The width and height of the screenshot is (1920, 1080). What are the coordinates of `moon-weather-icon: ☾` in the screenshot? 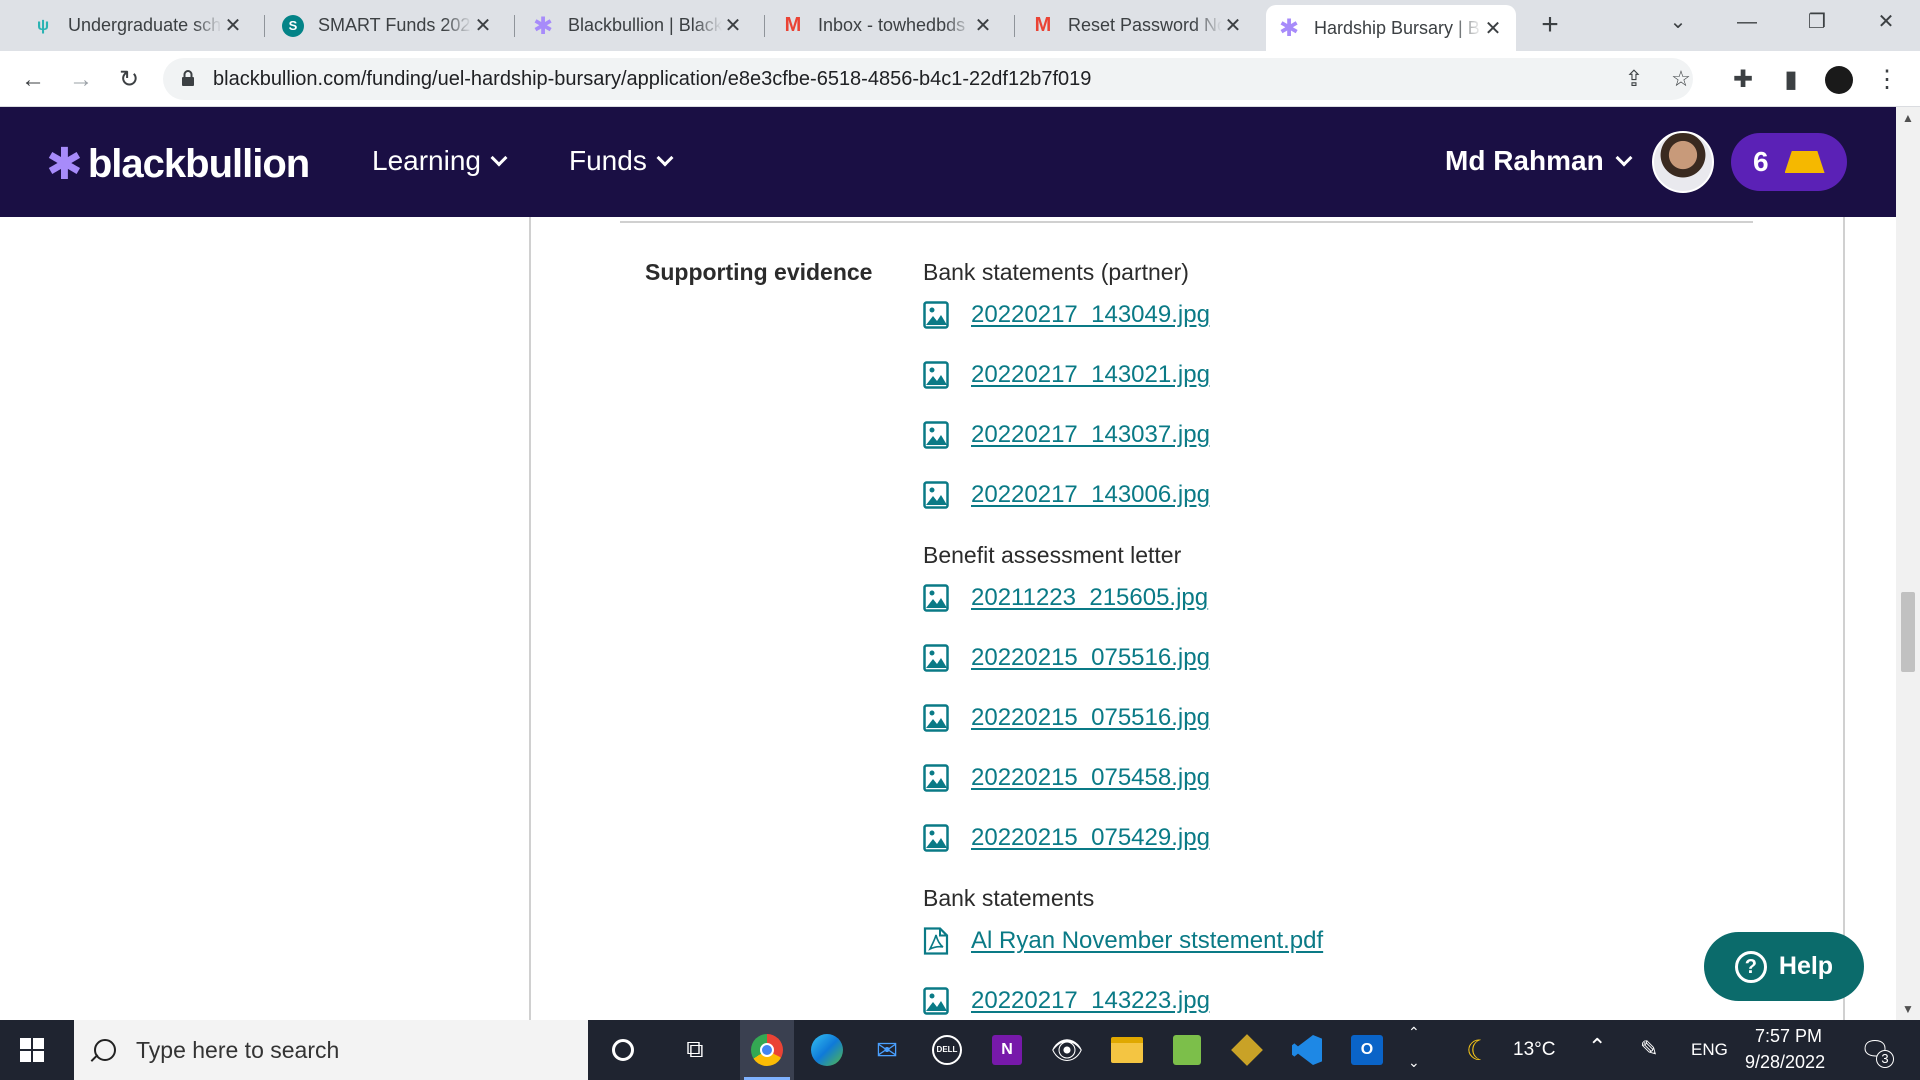 It's located at (1479, 1050).